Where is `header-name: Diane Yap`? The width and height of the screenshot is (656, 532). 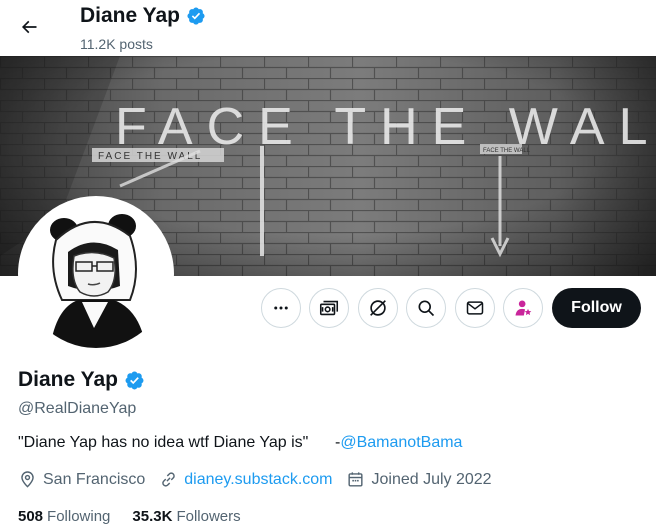 header-name: Diane Yap is located at coordinates (130, 15).